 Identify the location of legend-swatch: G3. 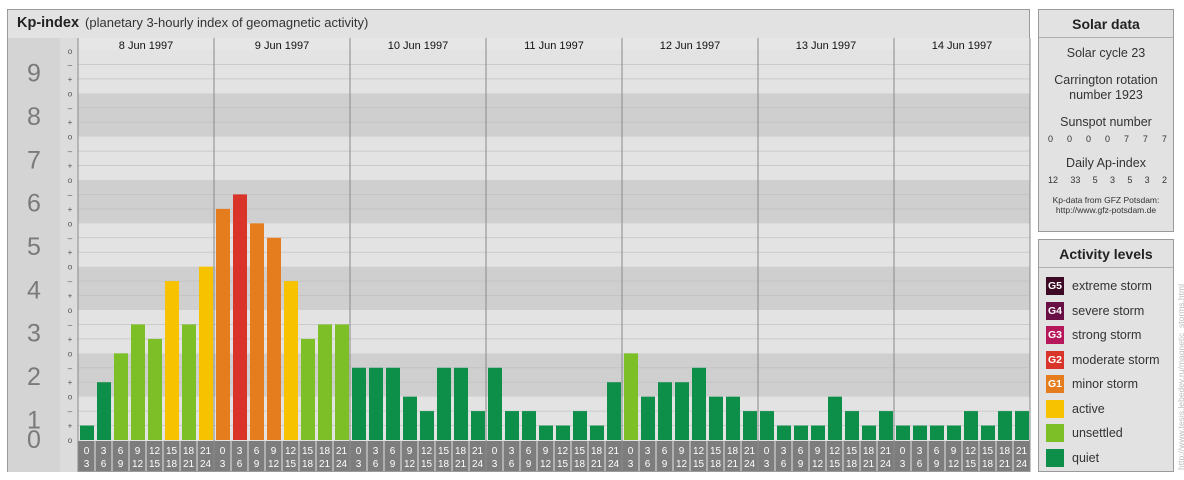
(1055, 335).